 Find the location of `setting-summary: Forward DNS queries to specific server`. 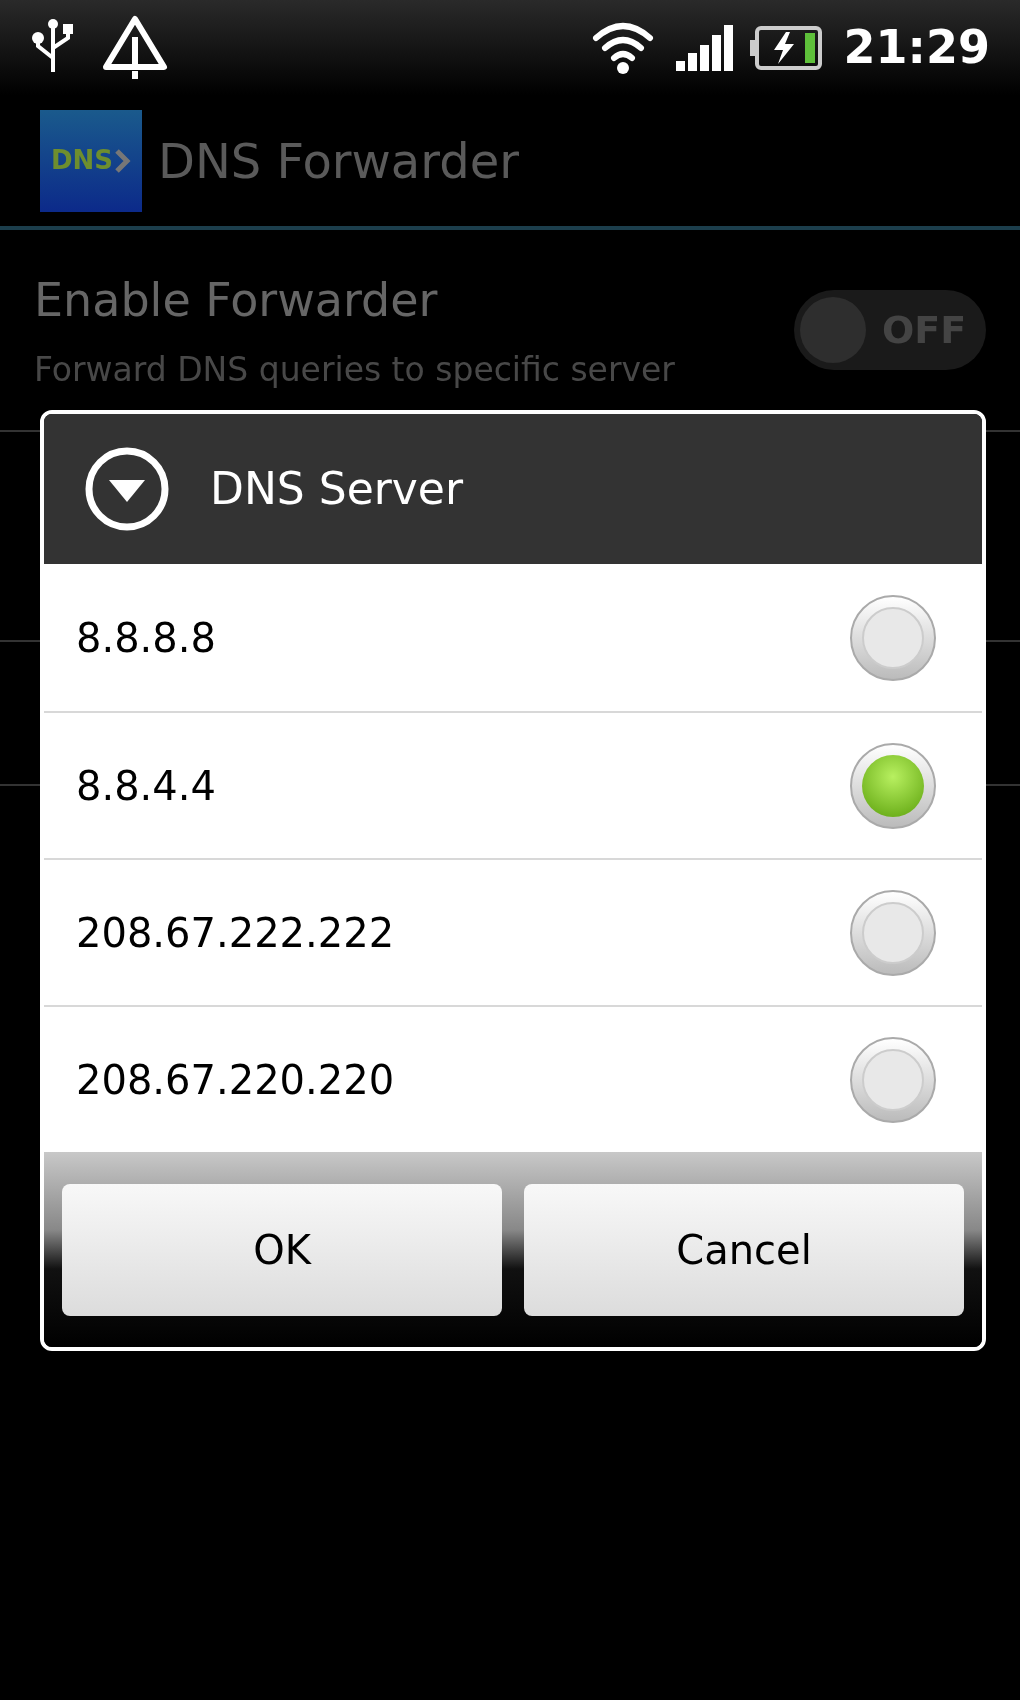

setting-summary: Forward DNS queries to specific server is located at coordinates (355, 369).